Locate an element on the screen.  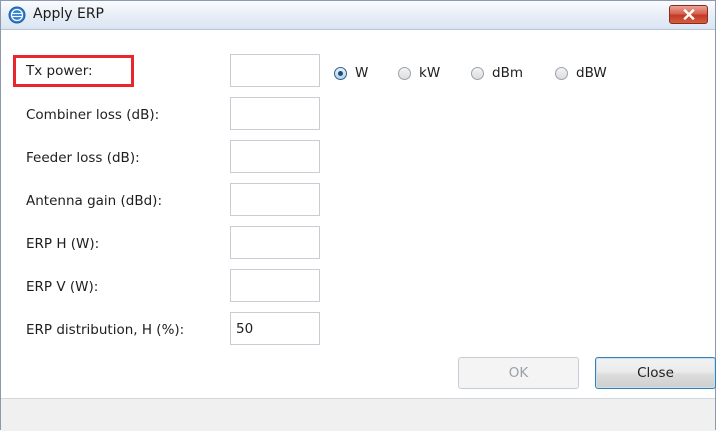
erp-distribution-label: ERP distribution, H (%): is located at coordinates (105, 330).